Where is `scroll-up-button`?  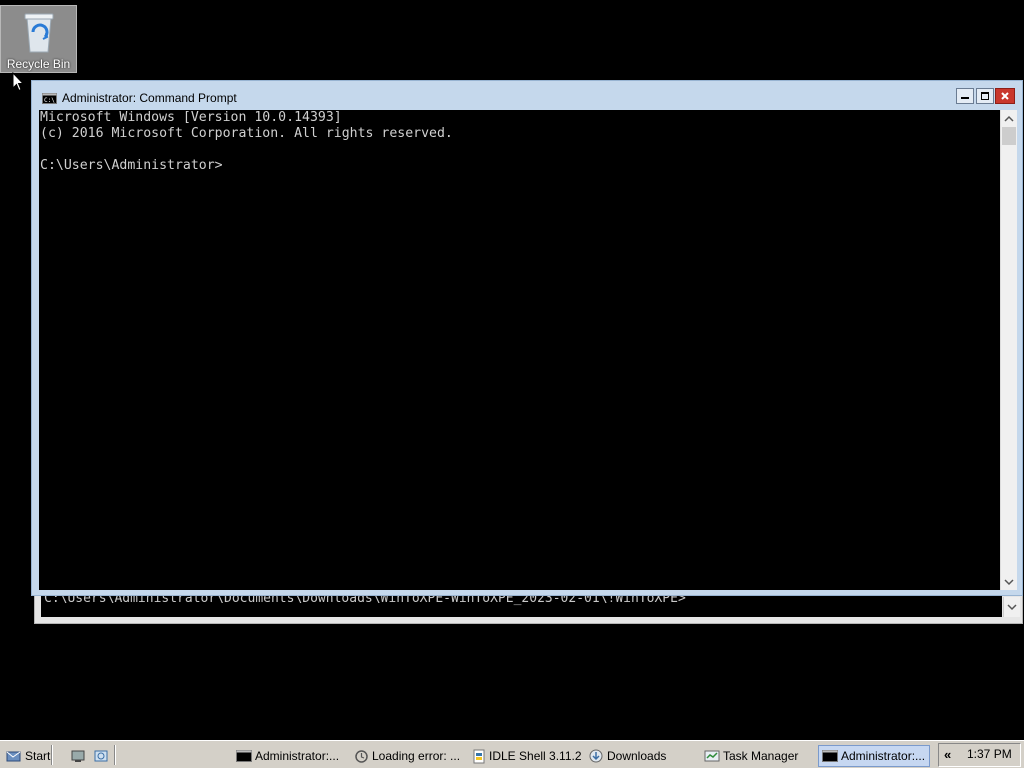 scroll-up-button is located at coordinates (1009, 118).